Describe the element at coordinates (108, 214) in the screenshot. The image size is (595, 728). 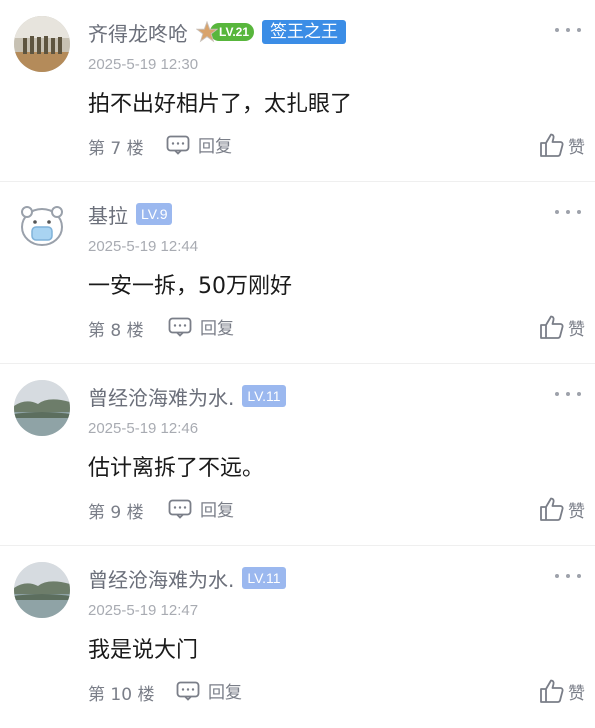
I see `username: 基拉` at that location.